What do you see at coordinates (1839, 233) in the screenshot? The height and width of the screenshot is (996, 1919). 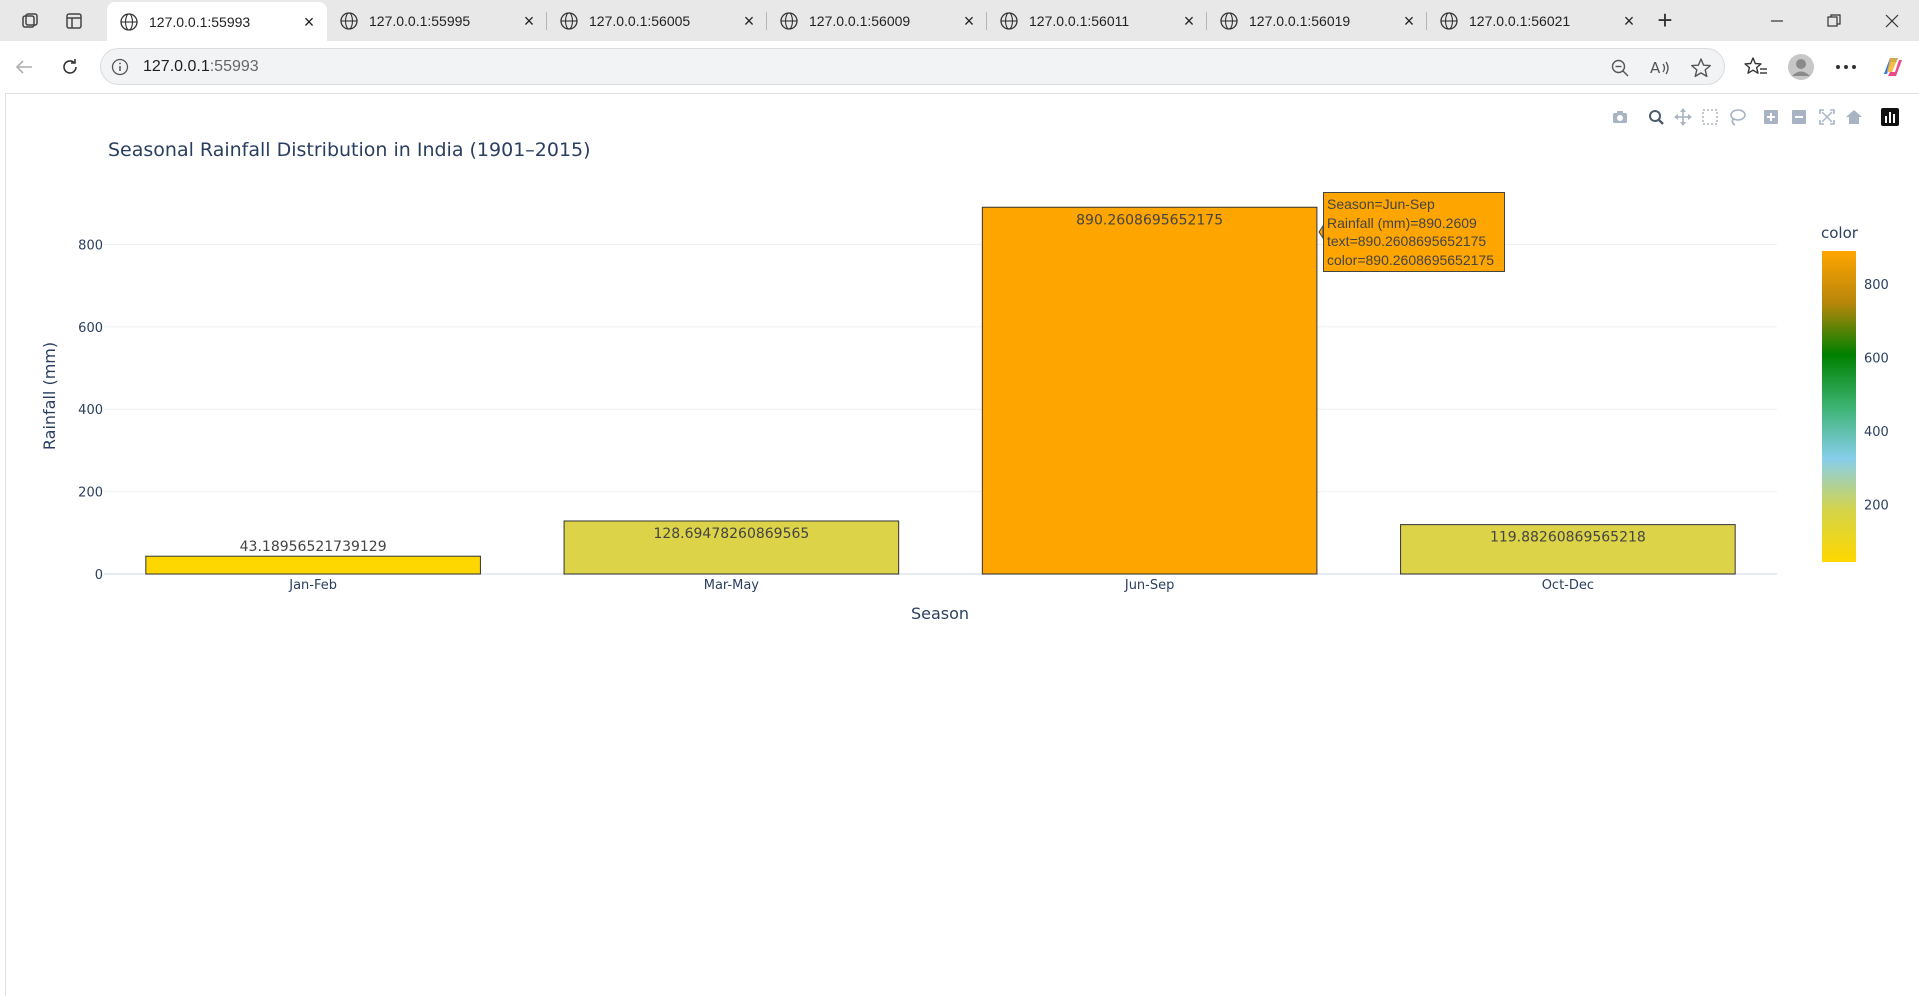 I see `colorbar-title: color` at bounding box center [1839, 233].